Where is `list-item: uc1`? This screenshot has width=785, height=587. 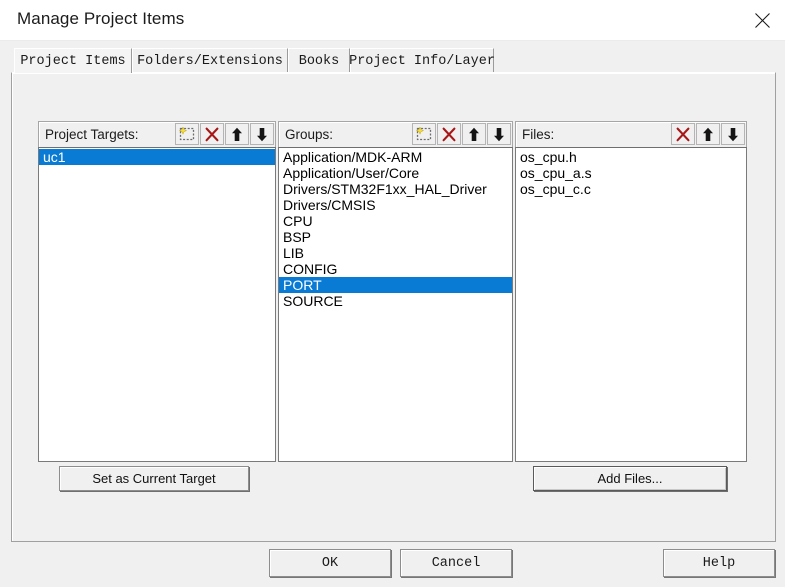 list-item: uc1 is located at coordinates (157, 157).